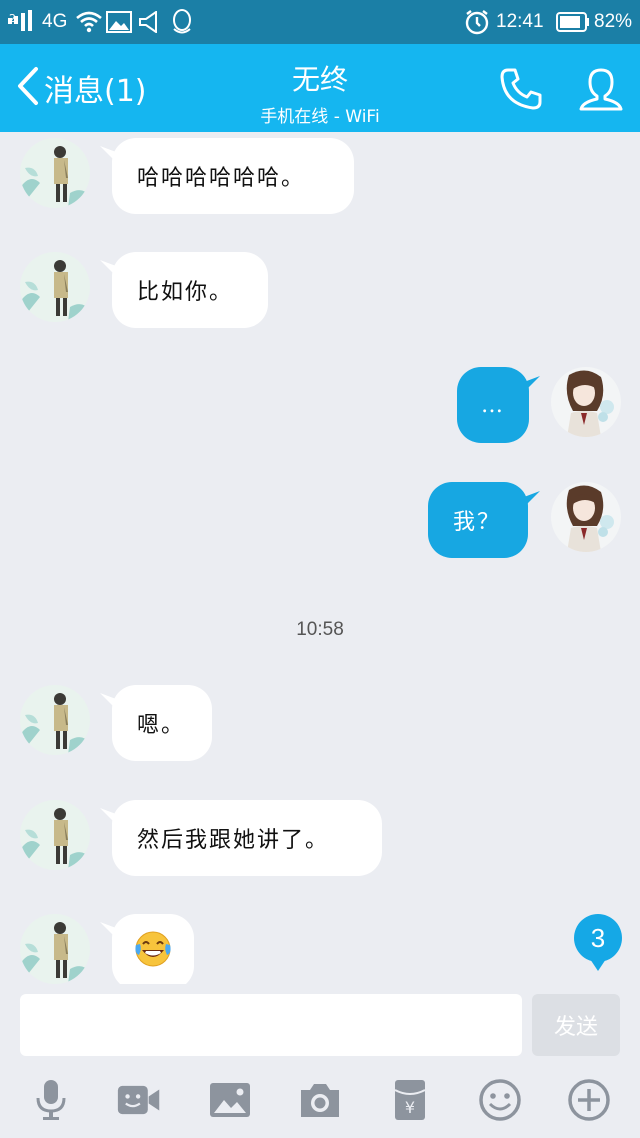 The height and width of the screenshot is (1138, 640). I want to click on person-icon, so click(601, 89).